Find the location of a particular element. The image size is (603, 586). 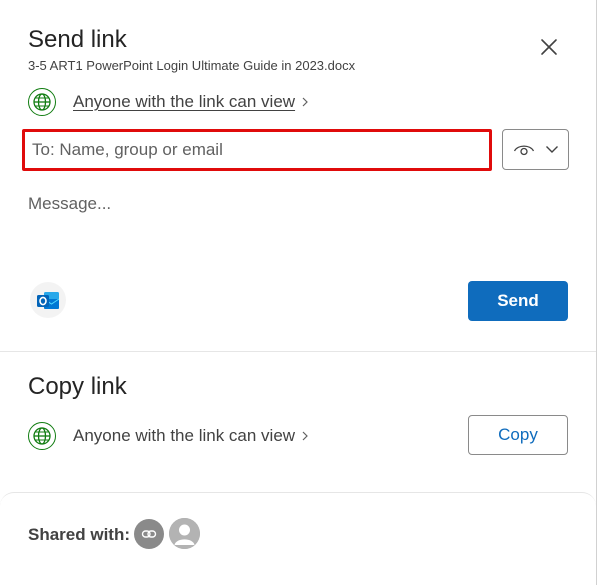

copy-permission-text: Anyone with the link can view is located at coordinates (184, 435).